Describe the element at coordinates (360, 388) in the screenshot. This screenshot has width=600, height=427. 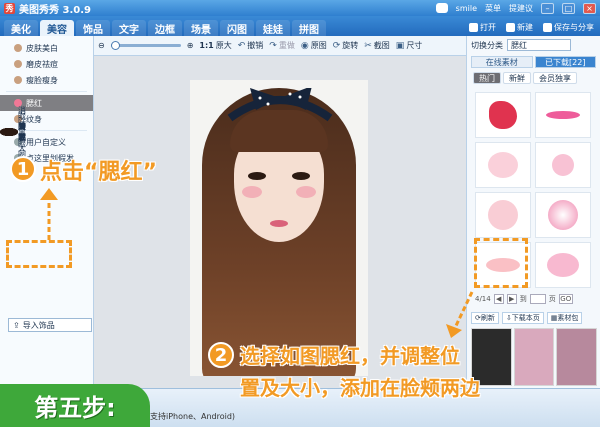
I see `step-two-text-line2: 置及大小，添加在脸颊两边` at that location.